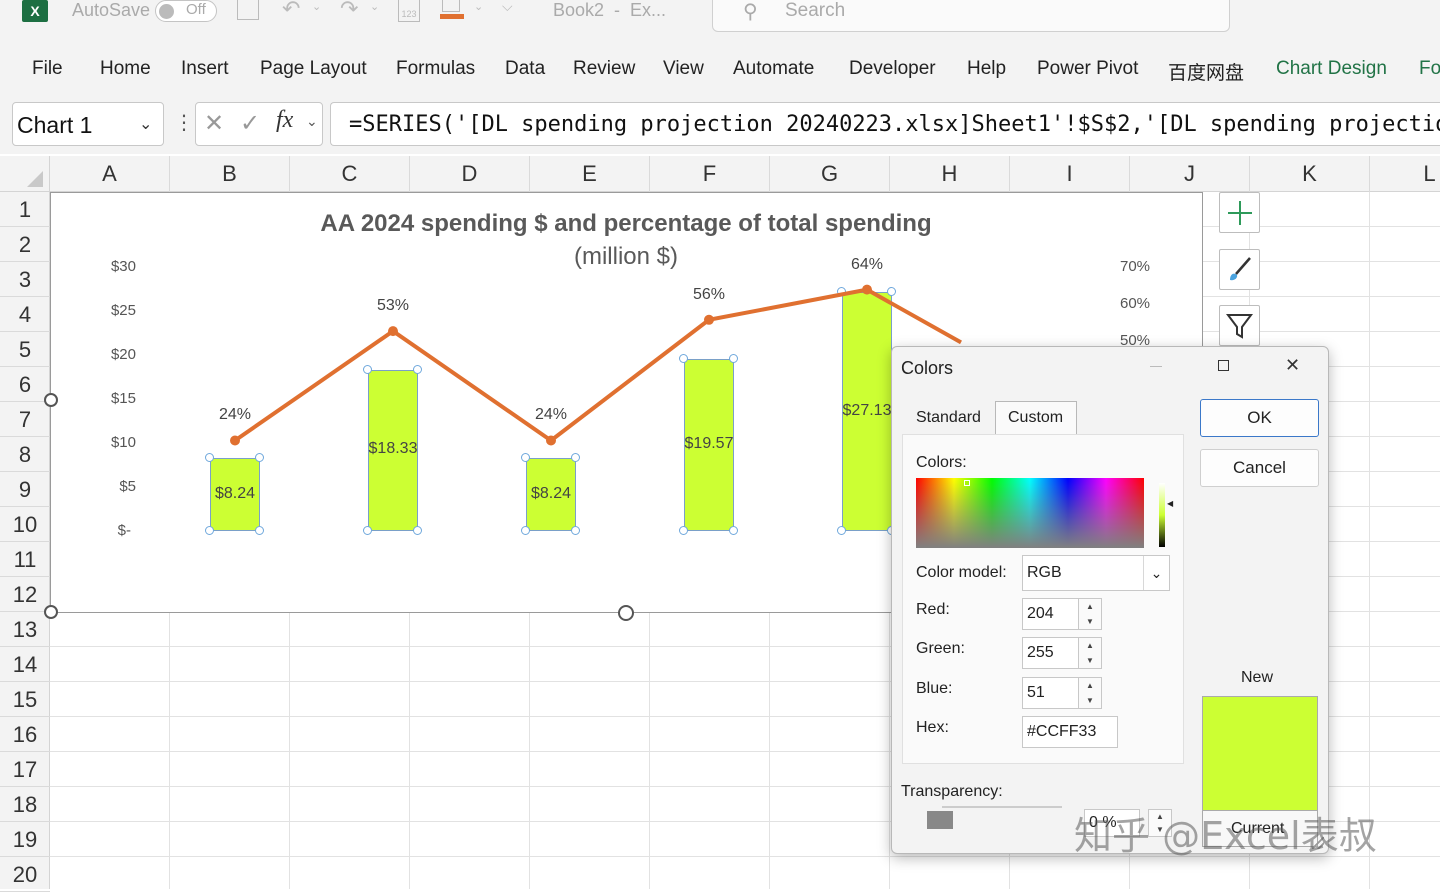 The height and width of the screenshot is (892, 1440). Describe the element at coordinates (1162, 515) in the screenshot. I see `luminance-slider` at that location.